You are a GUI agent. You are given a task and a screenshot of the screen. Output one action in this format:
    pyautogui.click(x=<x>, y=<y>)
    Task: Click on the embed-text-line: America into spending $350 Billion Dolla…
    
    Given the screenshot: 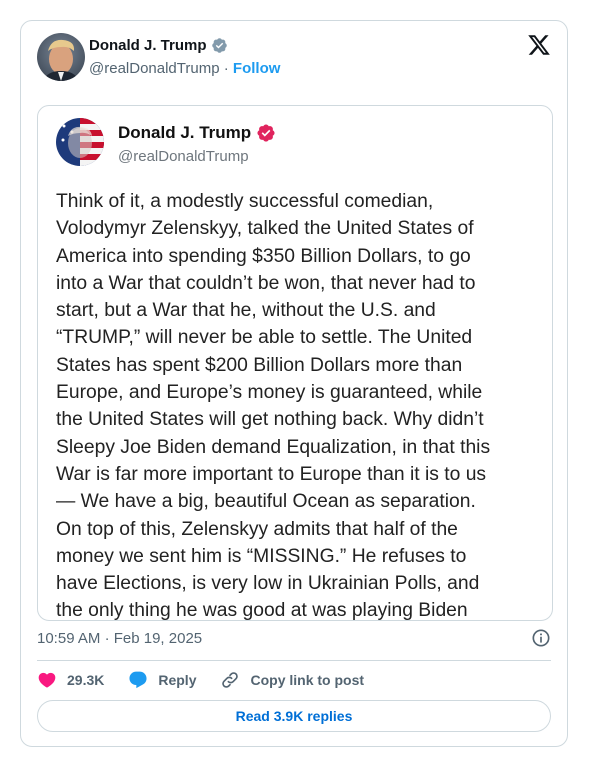 What is the action you would take?
    pyautogui.click(x=263, y=256)
    